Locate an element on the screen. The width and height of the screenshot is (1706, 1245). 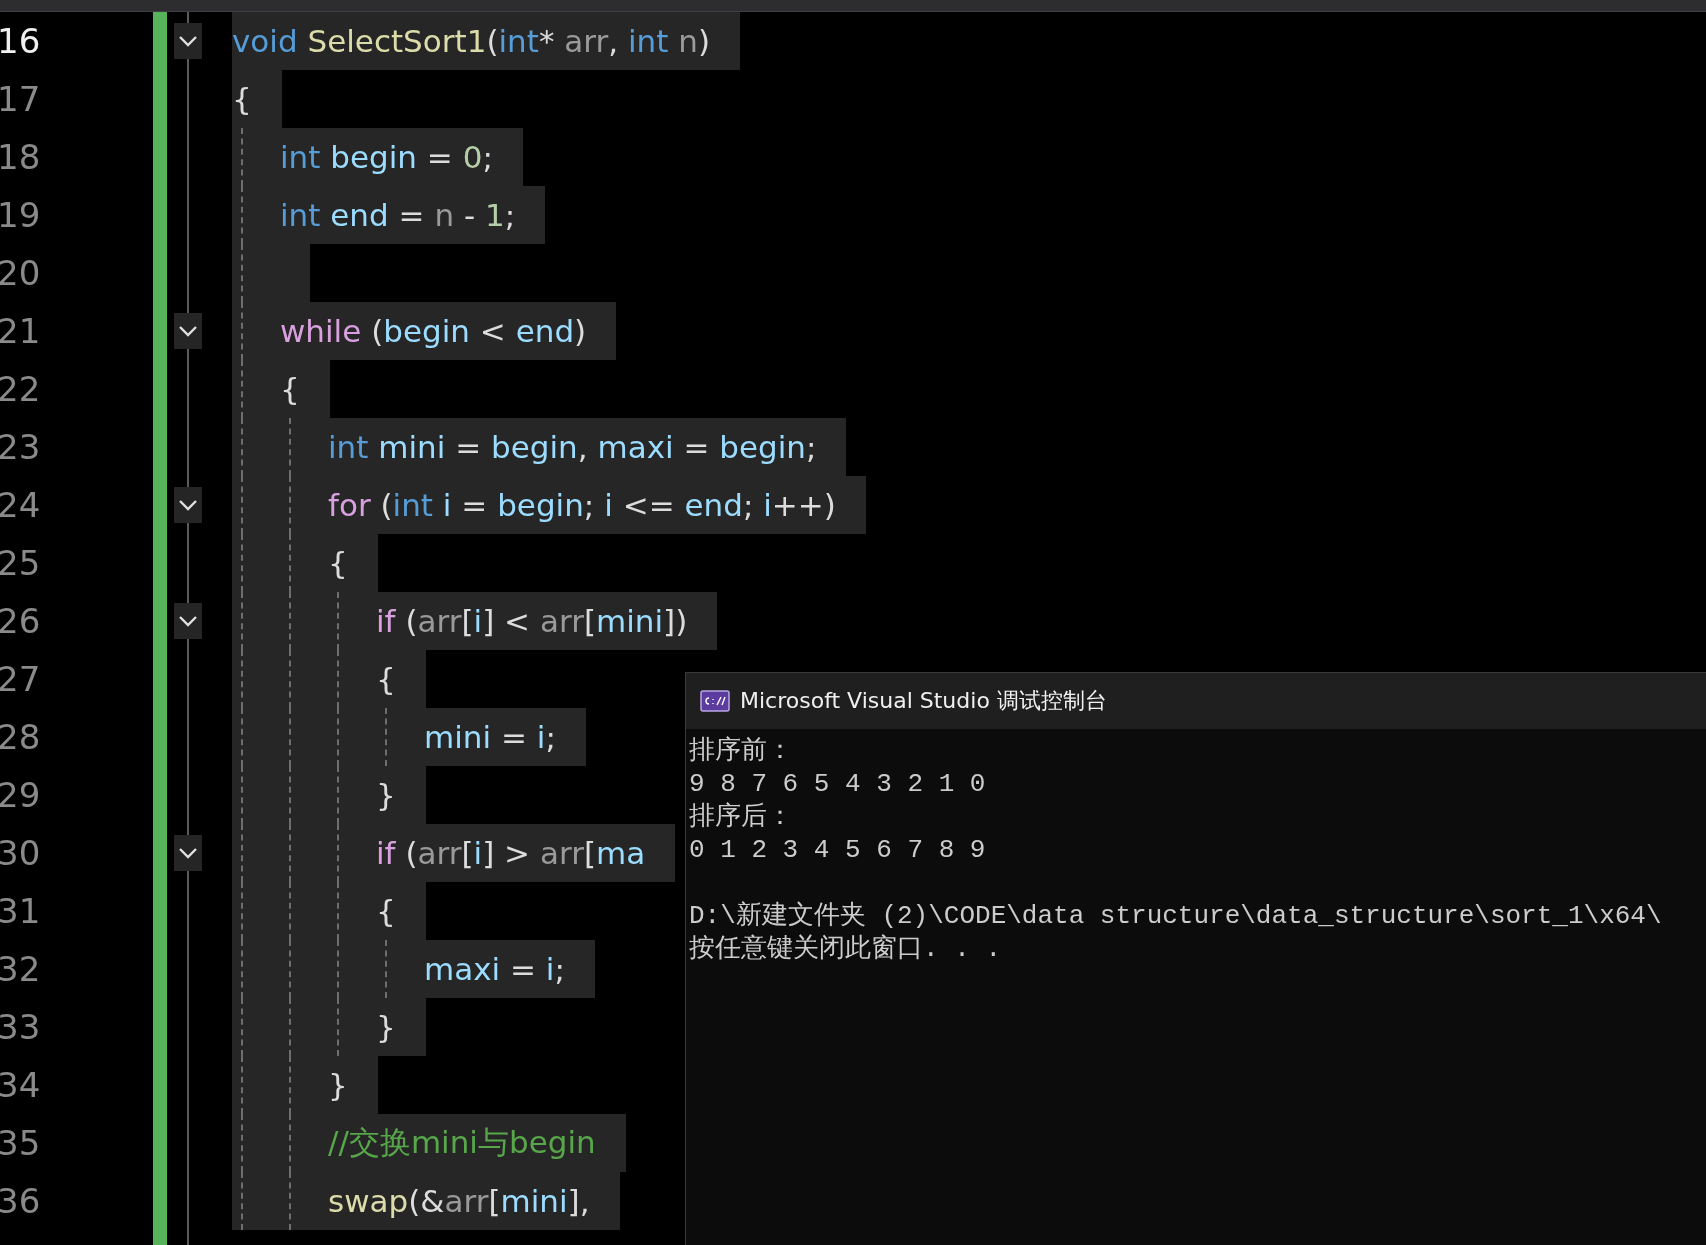
line-number: 27 is located at coordinates (20, 679).